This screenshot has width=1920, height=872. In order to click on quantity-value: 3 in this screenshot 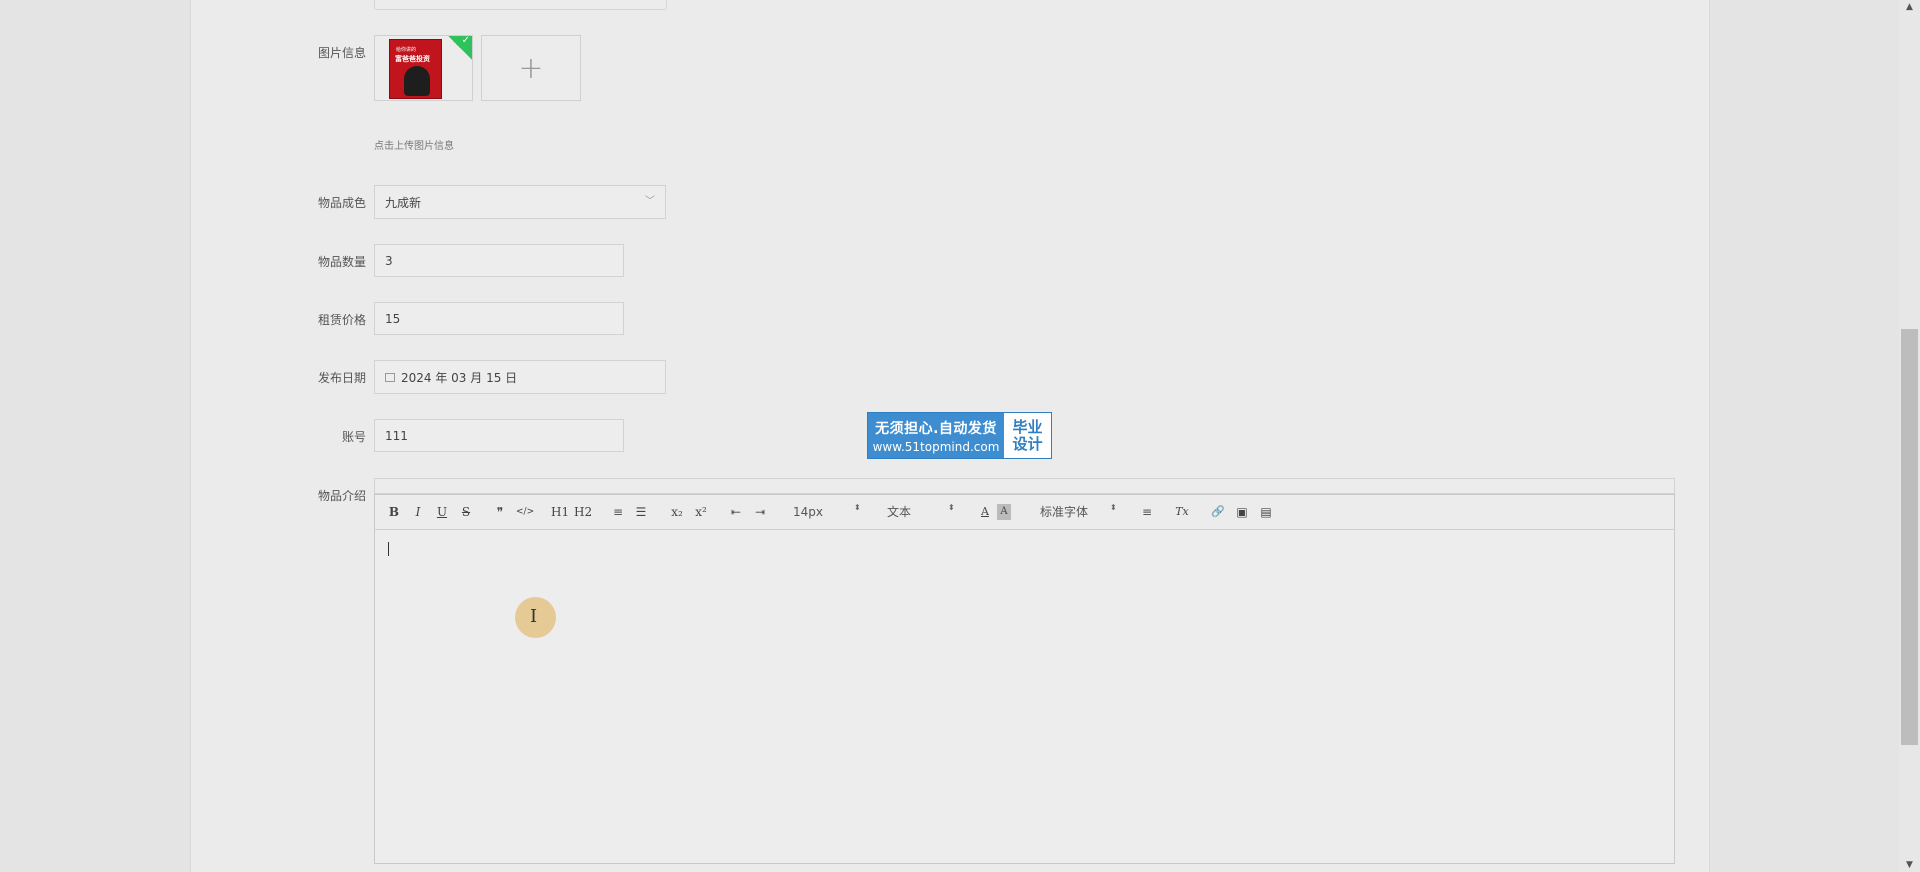, I will do `click(389, 260)`.